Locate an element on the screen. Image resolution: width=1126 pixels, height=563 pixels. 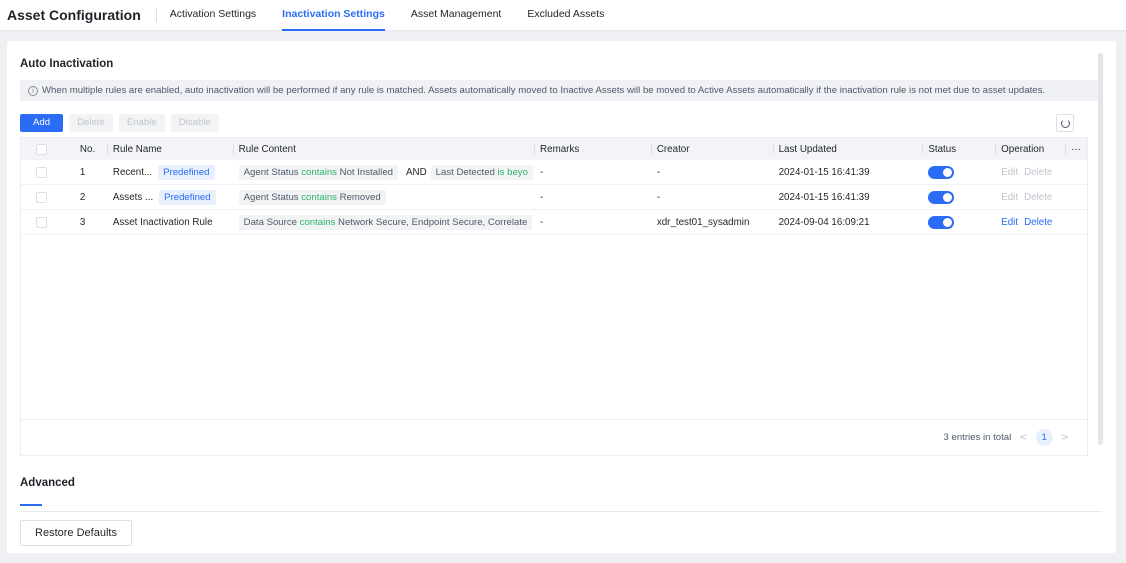
add-button: Add is located at coordinates (42, 122).